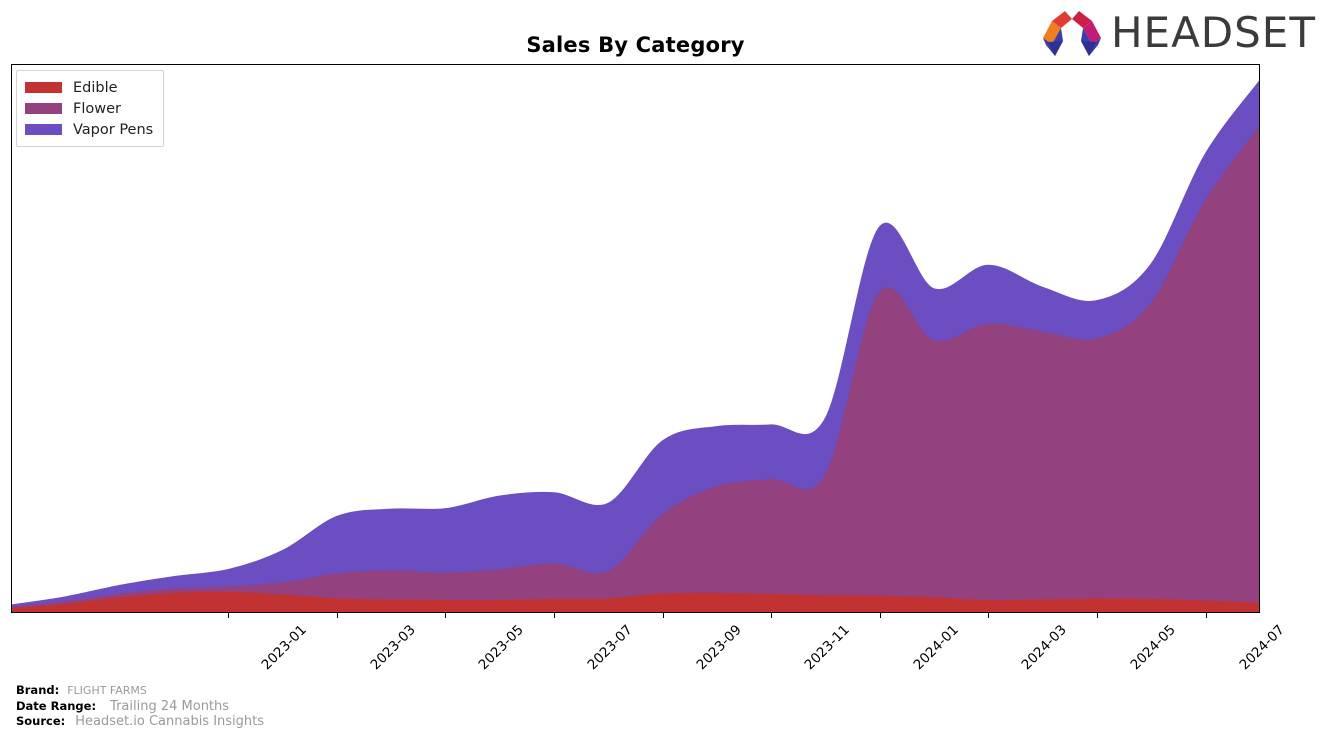 The height and width of the screenshot is (739, 1324). What do you see at coordinates (170, 706) in the screenshot?
I see `footer-value-date-range: Trailing 24 Months` at bounding box center [170, 706].